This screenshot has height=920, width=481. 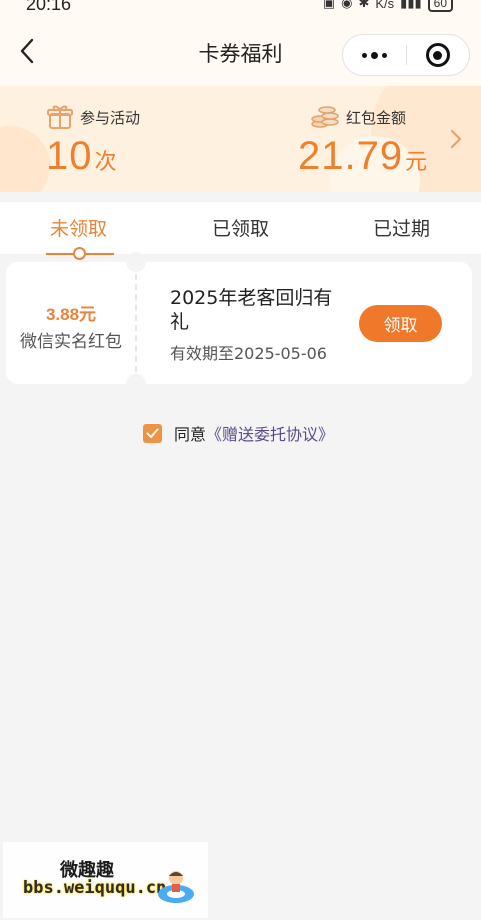 I want to click on signal-icon: ▮▮▮, so click(x=411, y=5).